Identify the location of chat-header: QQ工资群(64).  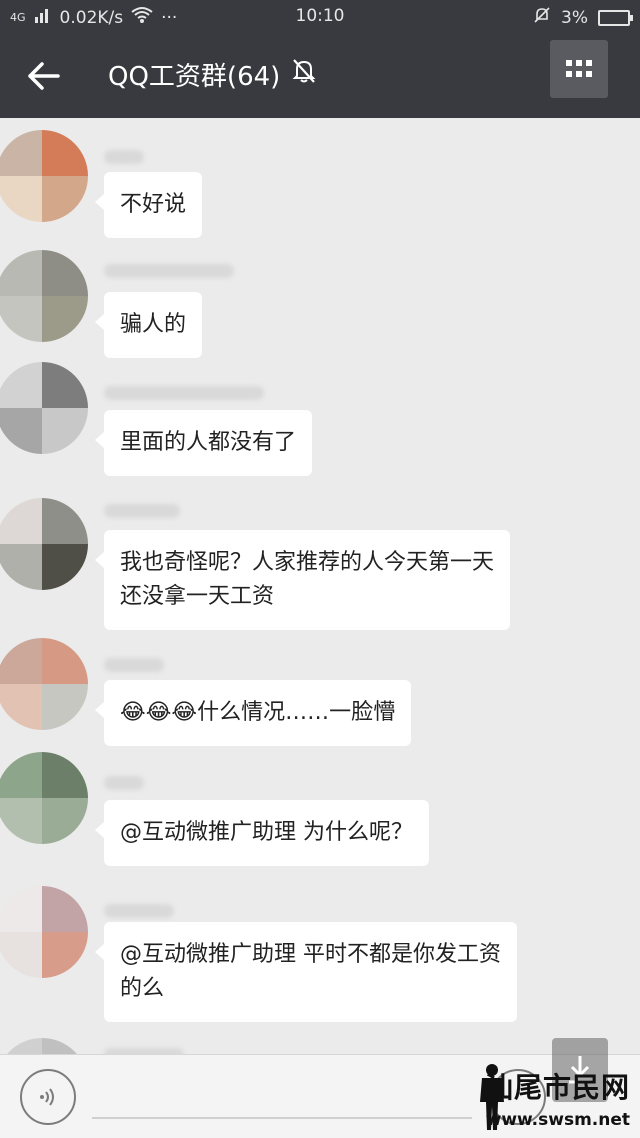
(320, 76).